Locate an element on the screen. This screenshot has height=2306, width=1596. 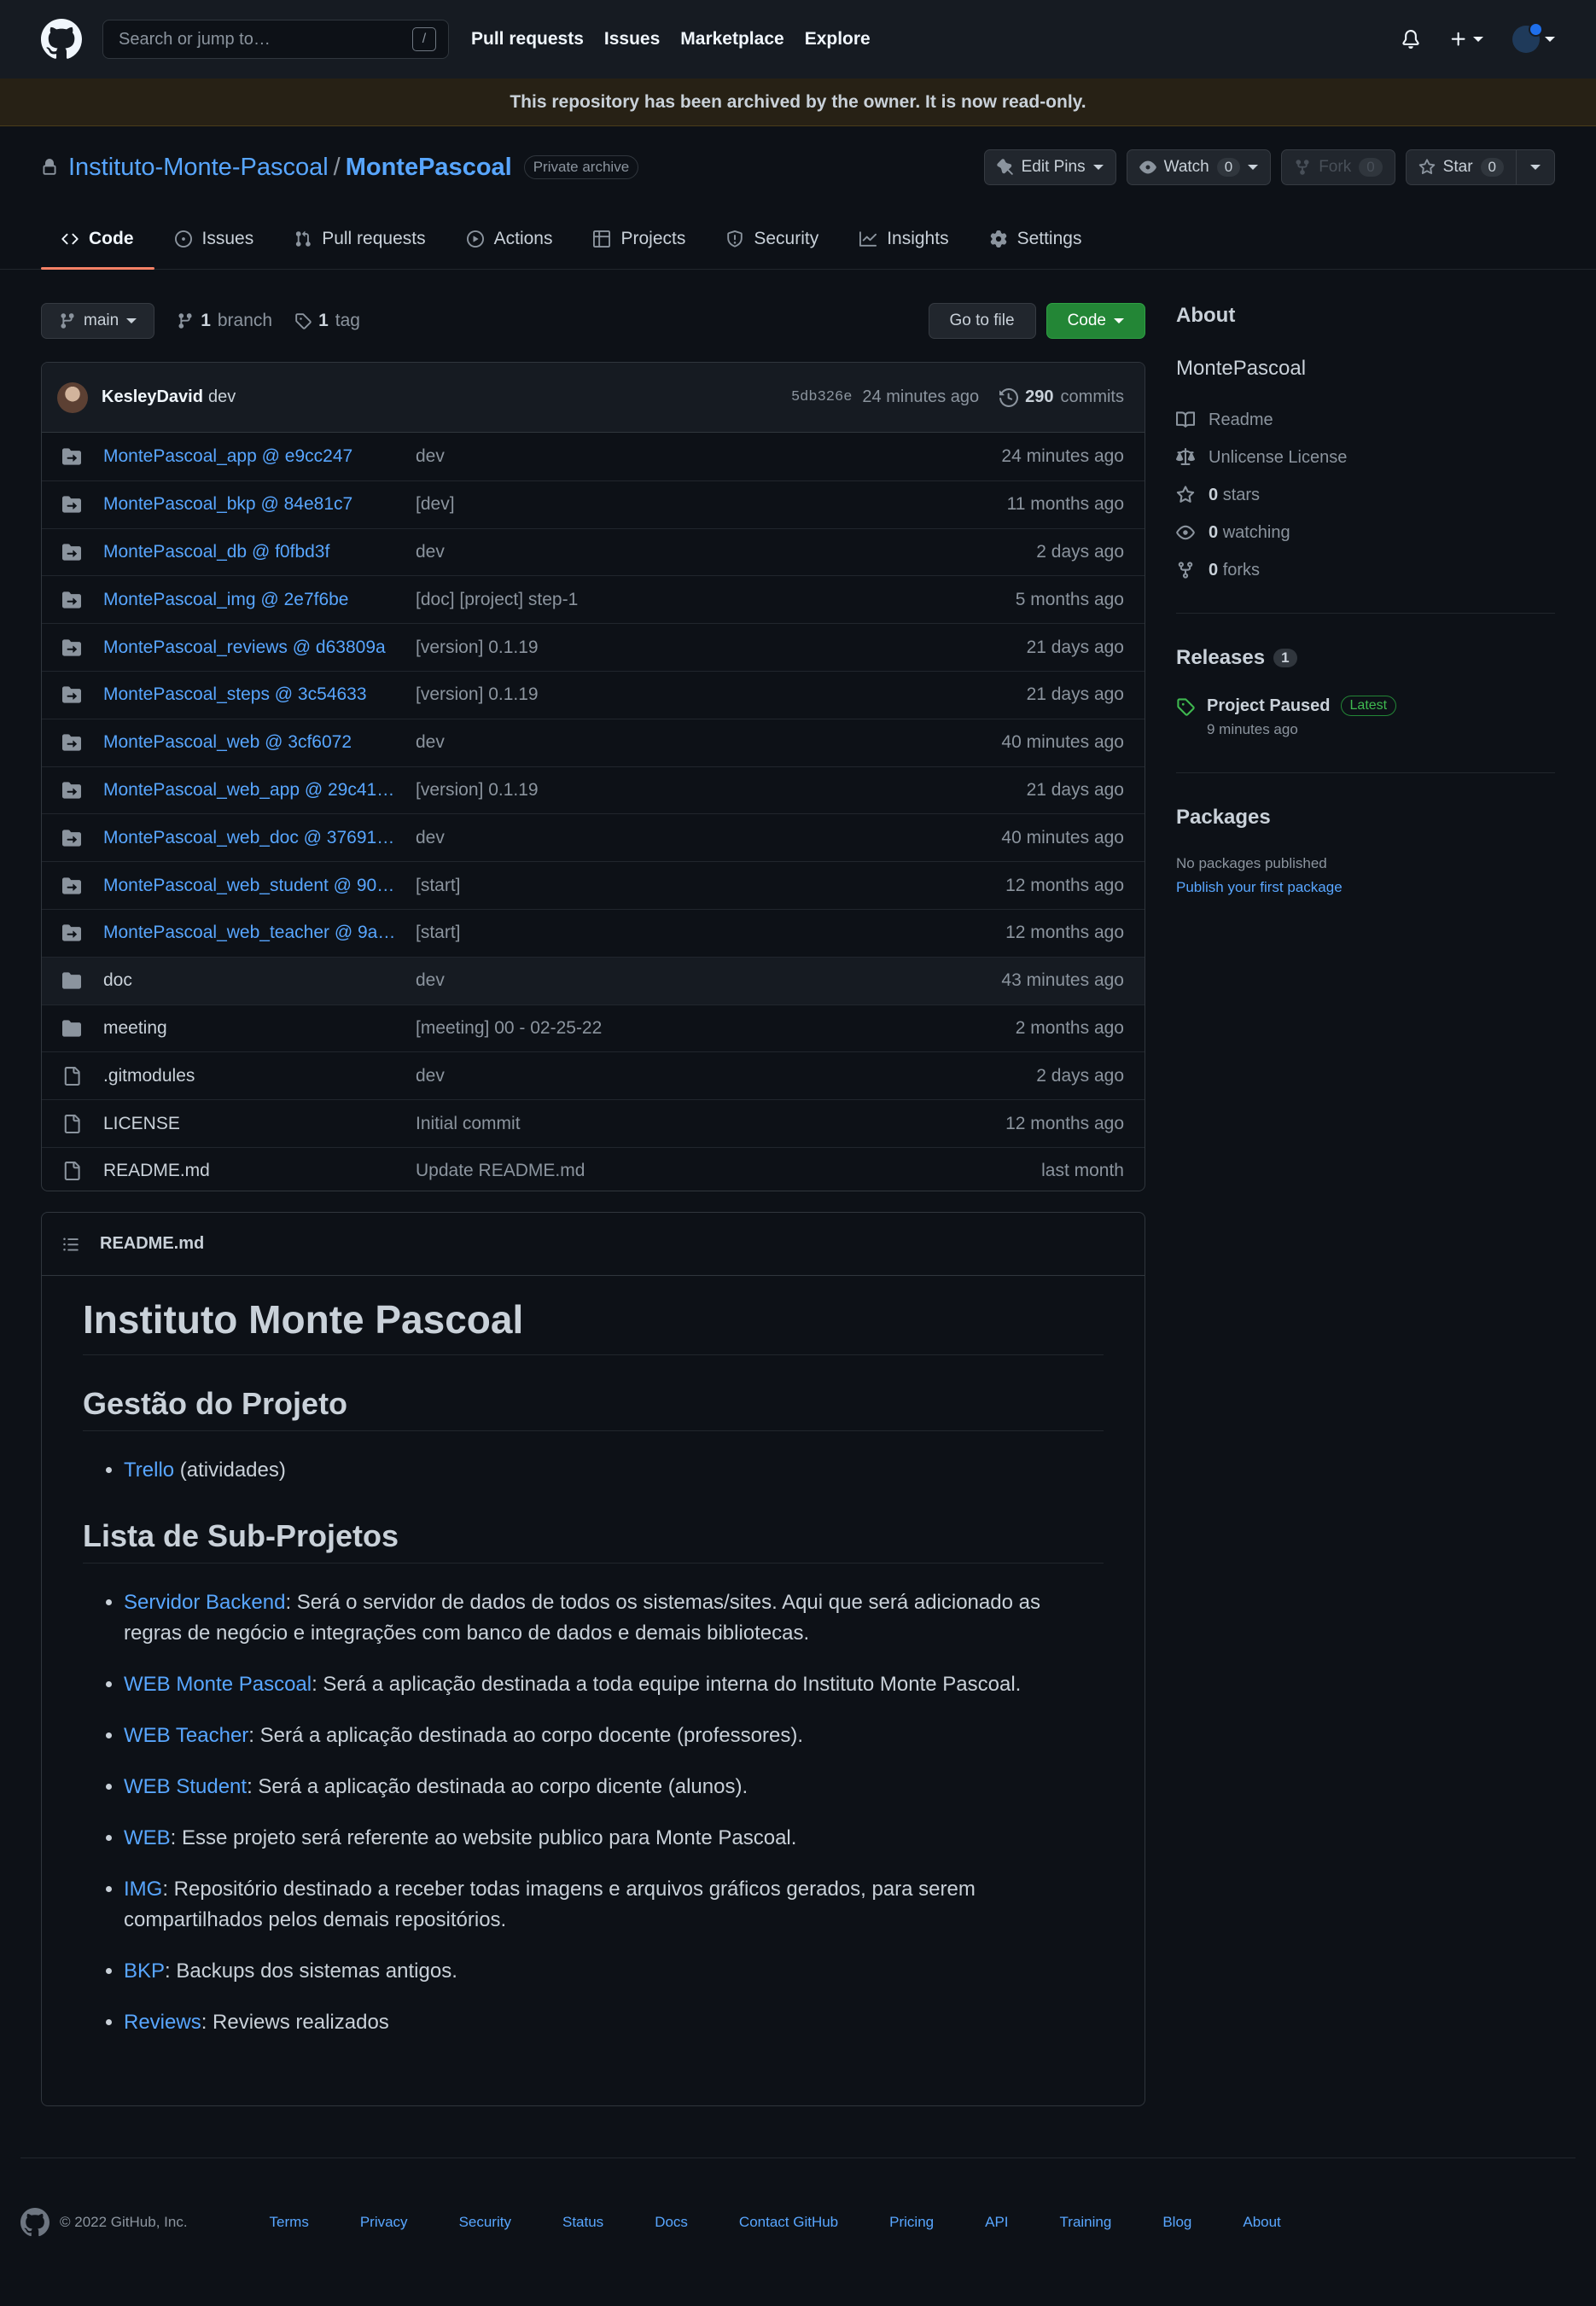
nav-issues: Issues is located at coordinates (632, 39).